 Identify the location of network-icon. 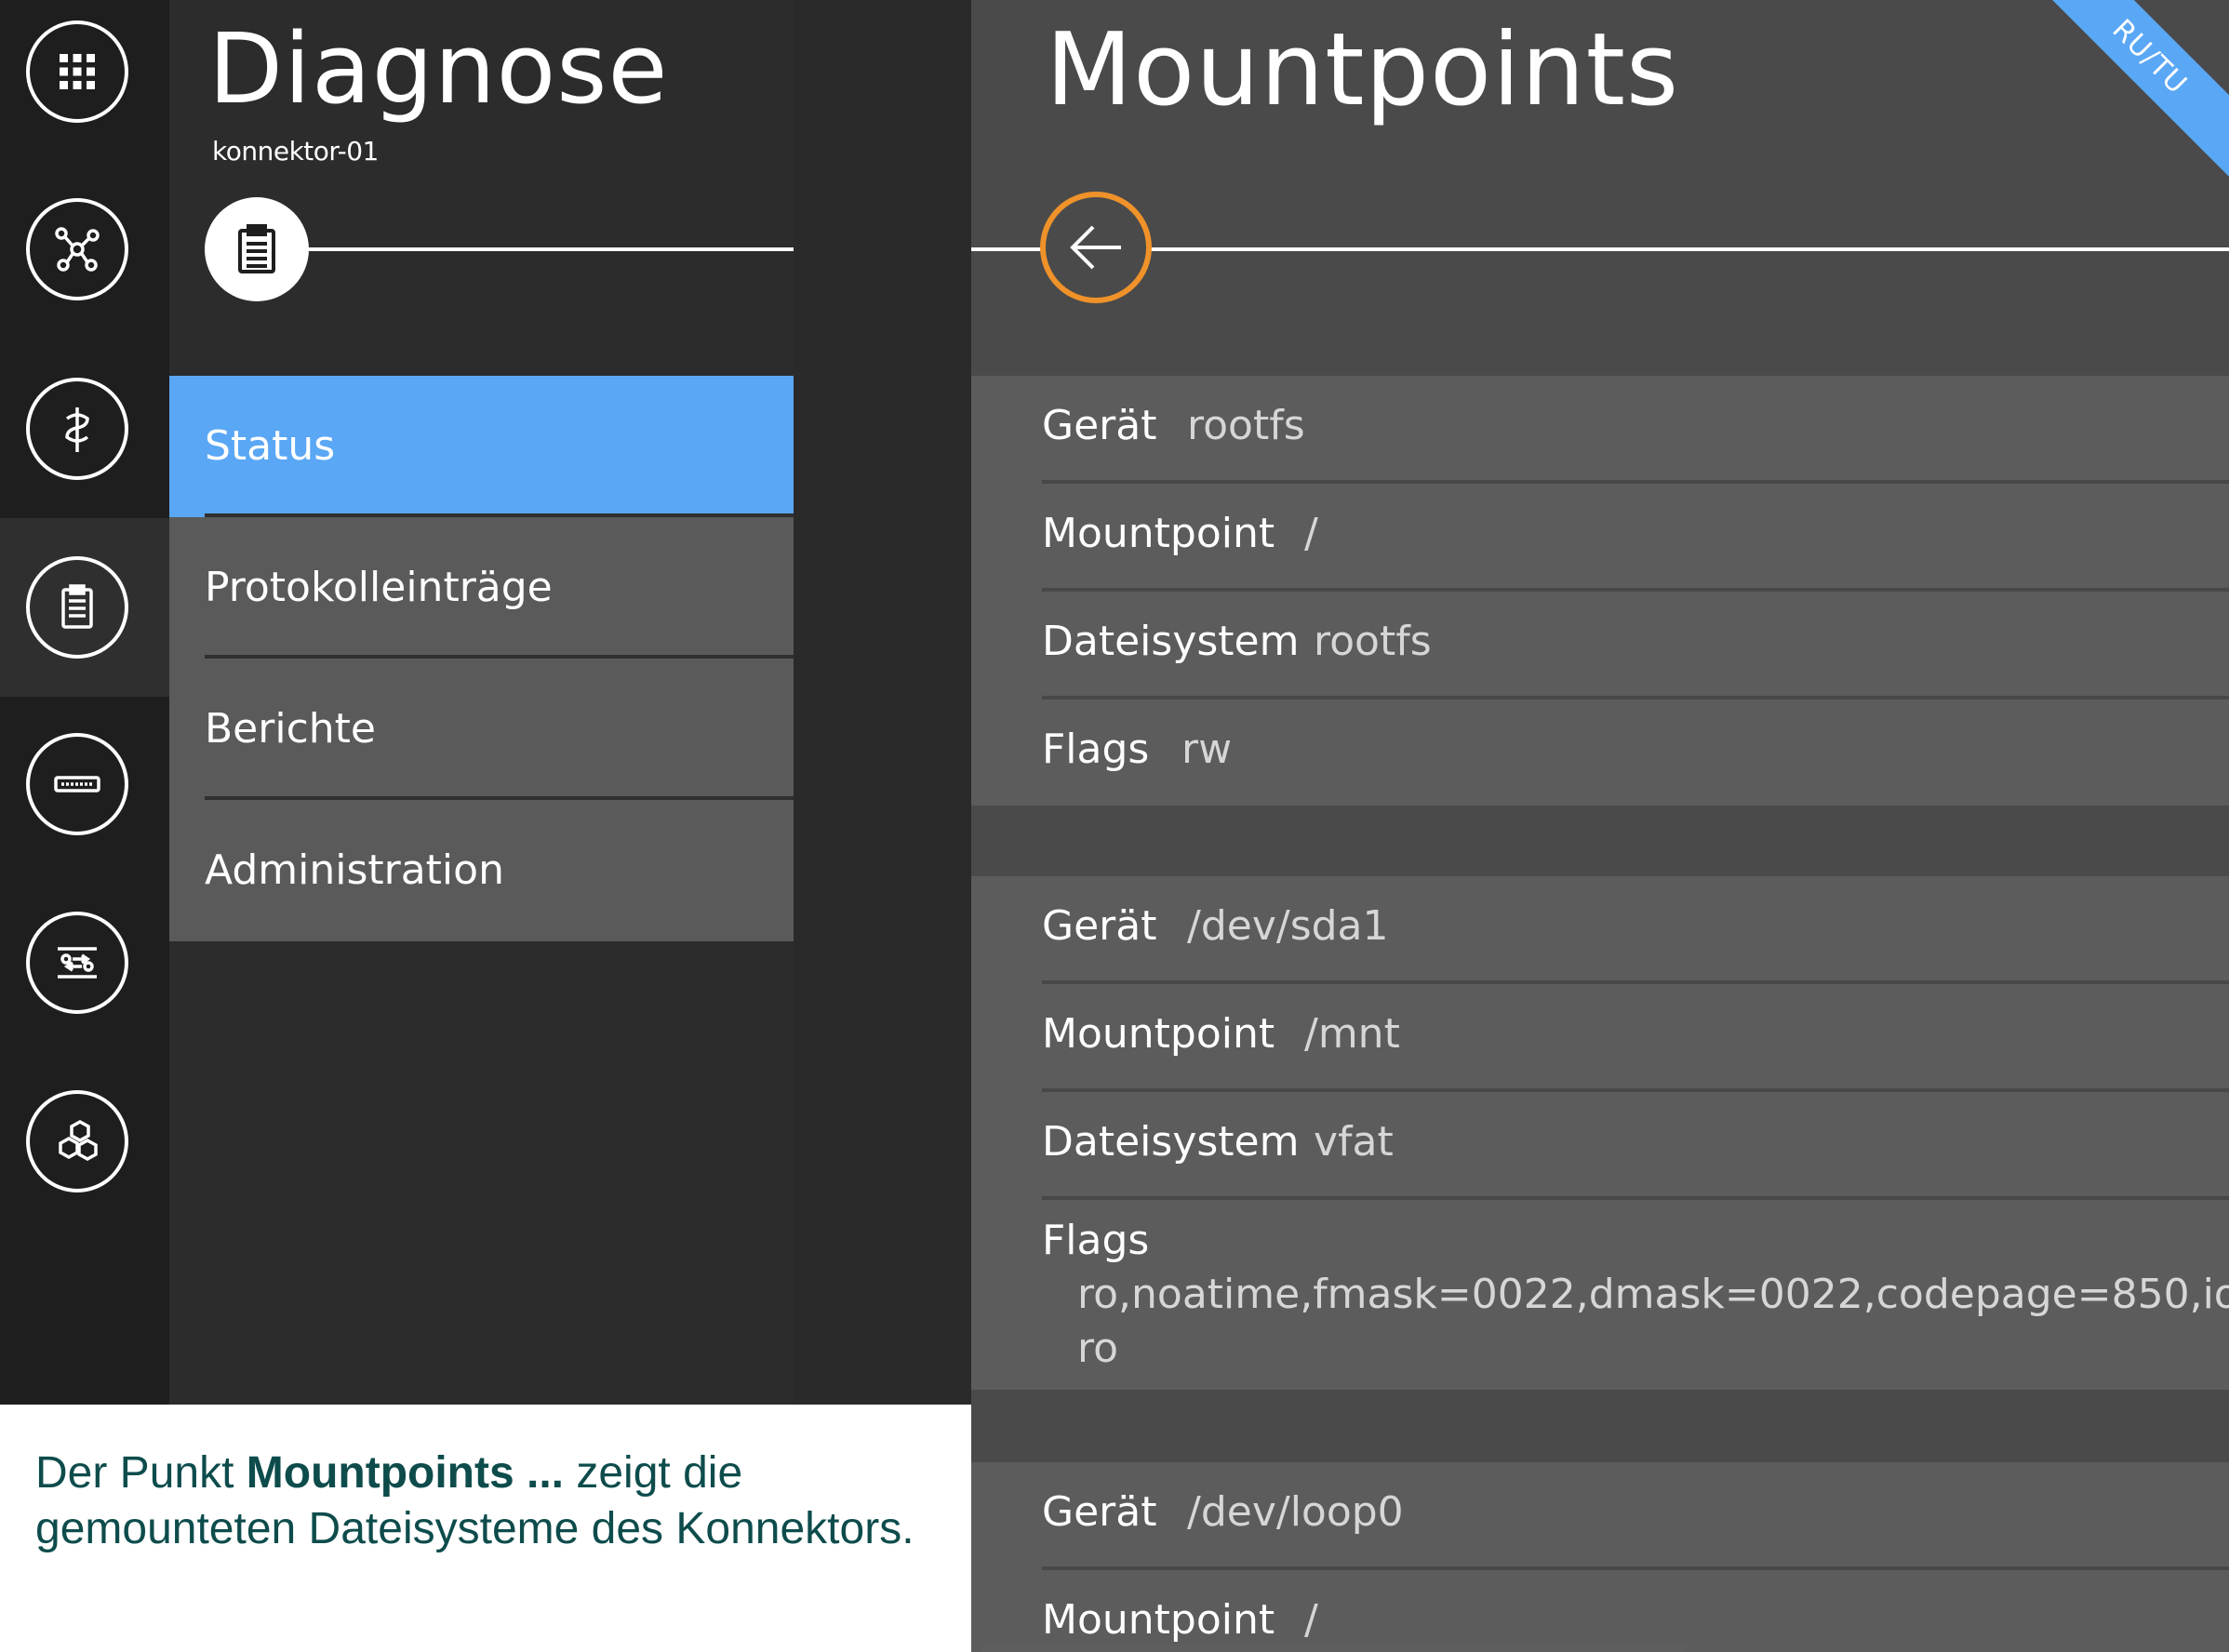
(77, 249).